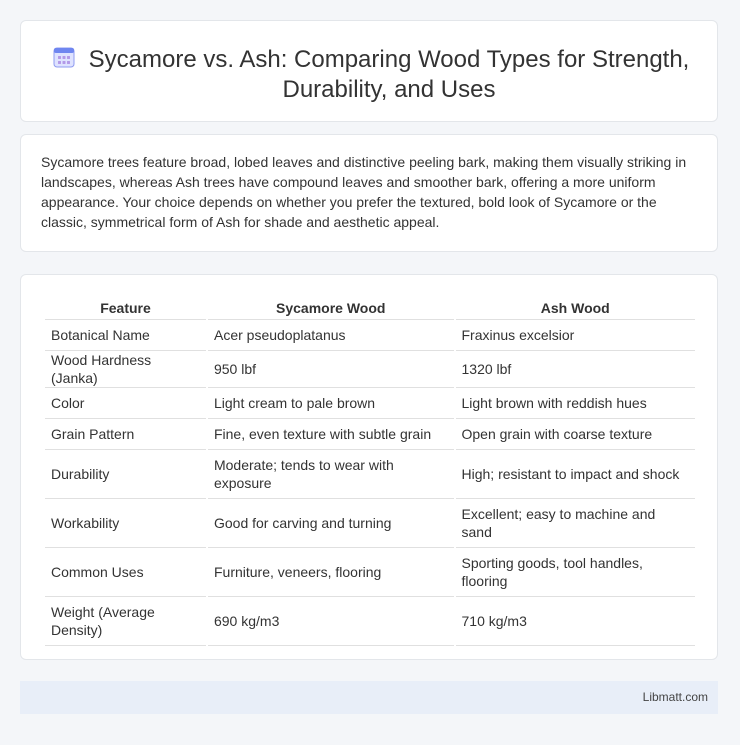 This screenshot has width=740, height=745. I want to click on ash-cell: 1320 lbf, so click(575, 369).